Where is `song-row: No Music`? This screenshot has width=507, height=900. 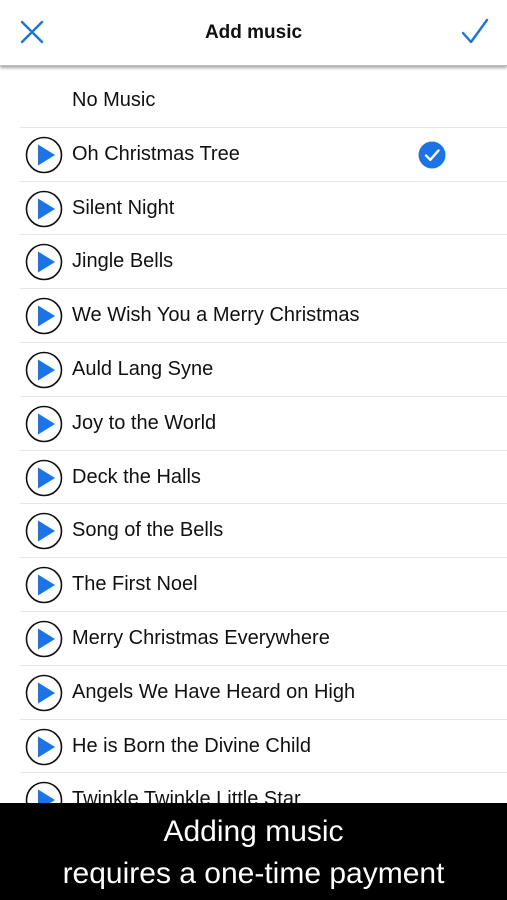
song-row: No Music is located at coordinates (263, 101).